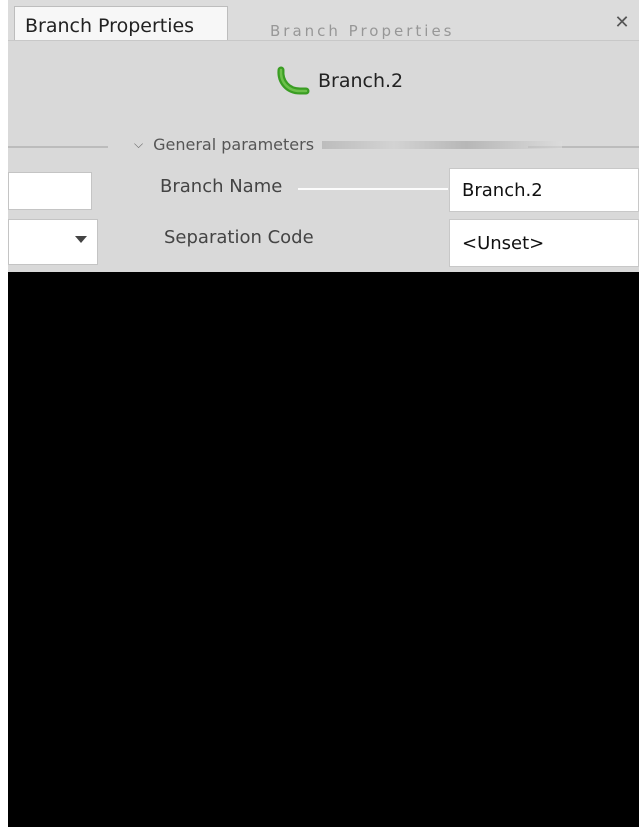 The width and height of the screenshot is (639, 827). I want to click on left-text-field, so click(50, 191).